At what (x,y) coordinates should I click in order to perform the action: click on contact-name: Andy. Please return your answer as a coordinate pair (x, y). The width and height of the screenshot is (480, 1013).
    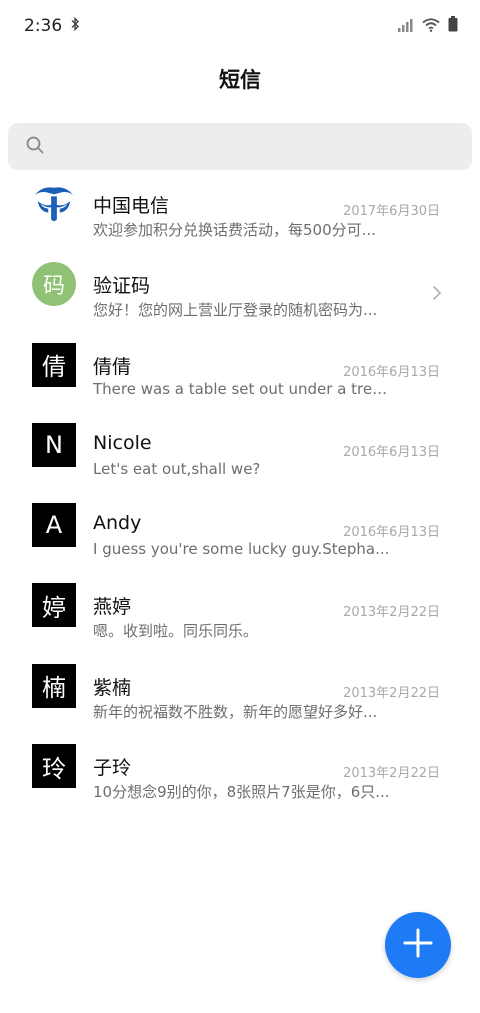
    Looking at the image, I should click on (117, 523).